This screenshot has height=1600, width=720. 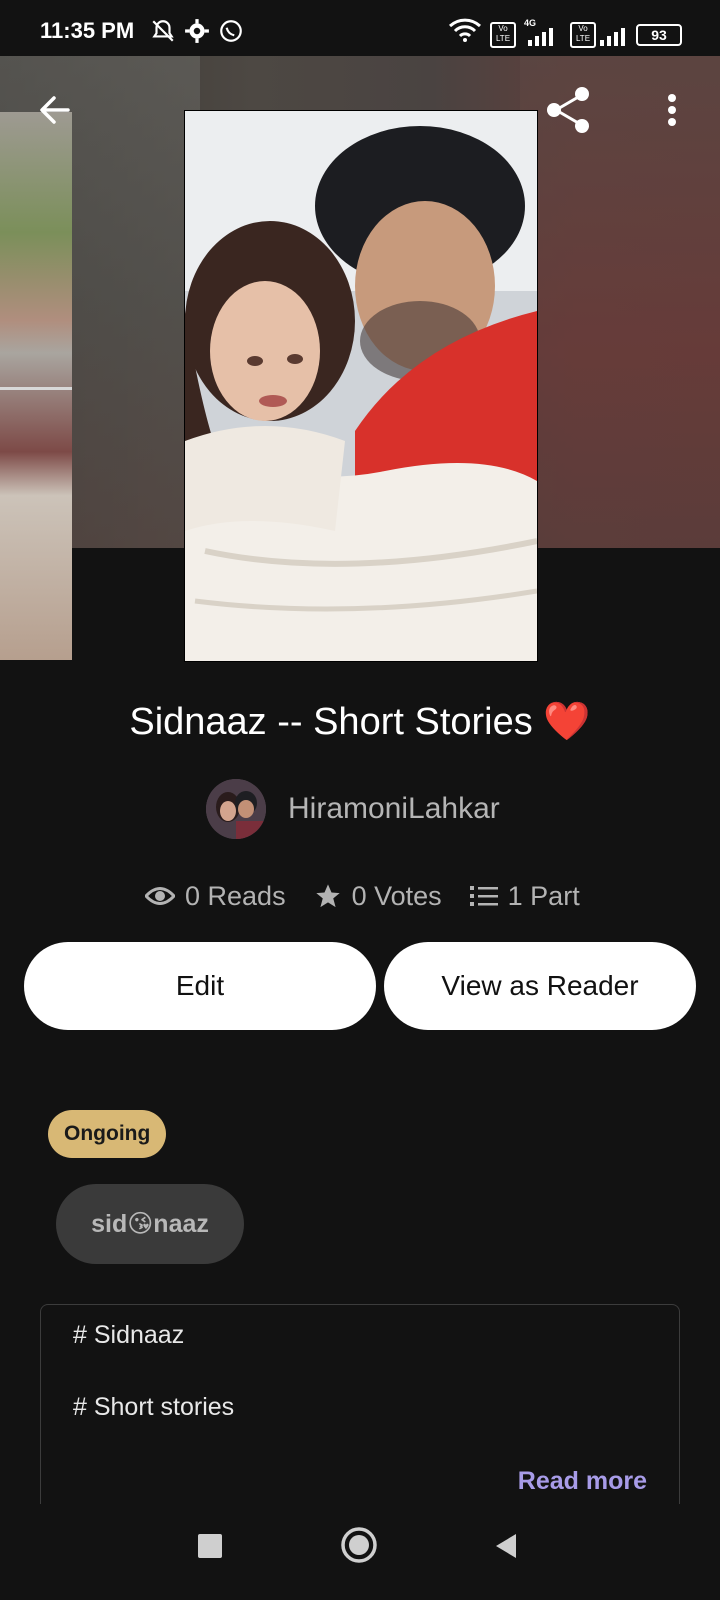 I want to click on tag-chip: sid😘naaz, so click(x=150, y=1224).